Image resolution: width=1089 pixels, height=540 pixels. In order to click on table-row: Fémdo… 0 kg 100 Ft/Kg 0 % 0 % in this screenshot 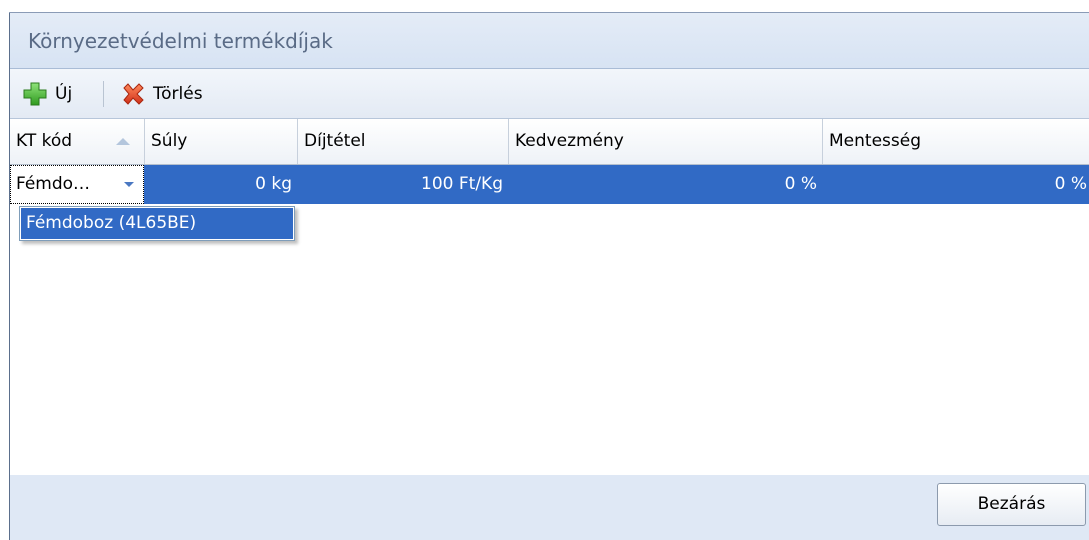, I will do `click(549, 184)`.